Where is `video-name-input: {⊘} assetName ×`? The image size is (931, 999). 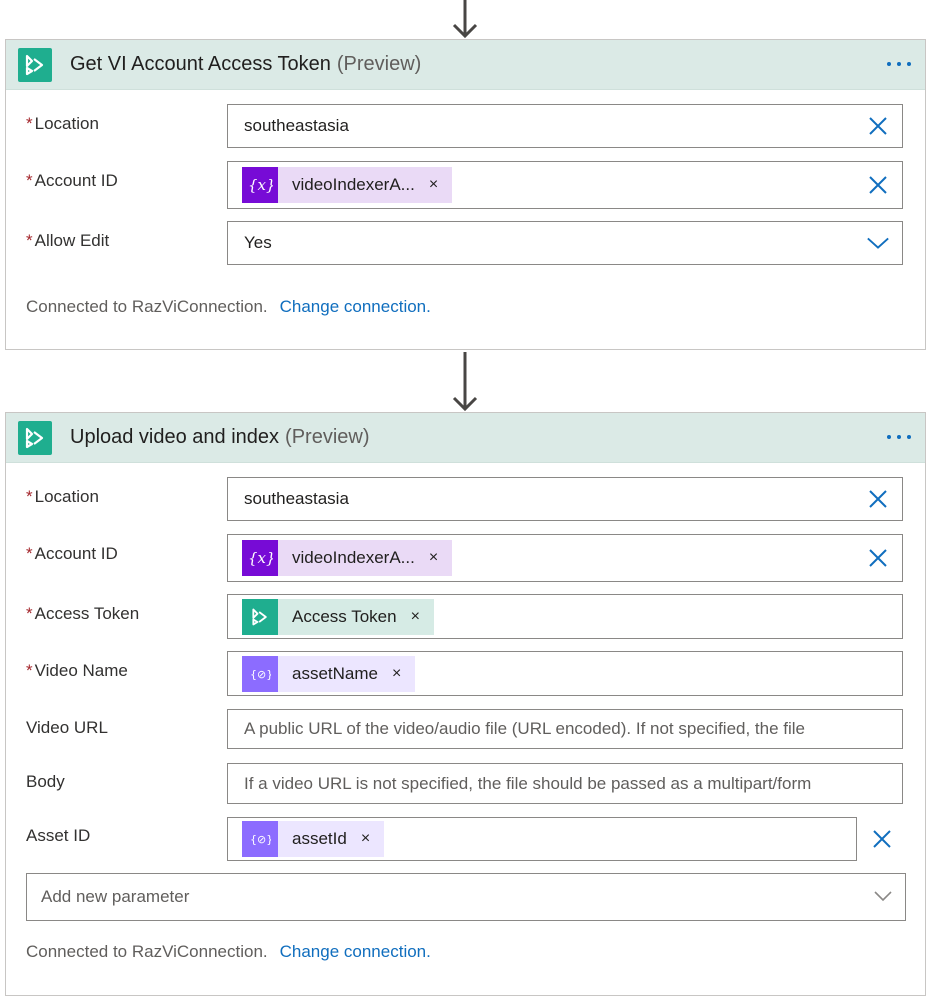 video-name-input: {⊘} assetName × is located at coordinates (565, 673).